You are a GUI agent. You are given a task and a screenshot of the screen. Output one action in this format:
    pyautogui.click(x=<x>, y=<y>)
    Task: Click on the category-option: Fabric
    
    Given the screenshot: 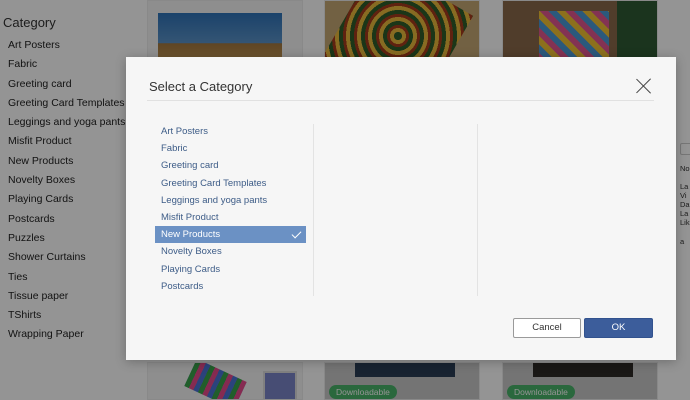 What is the action you would take?
    pyautogui.click(x=230, y=148)
    